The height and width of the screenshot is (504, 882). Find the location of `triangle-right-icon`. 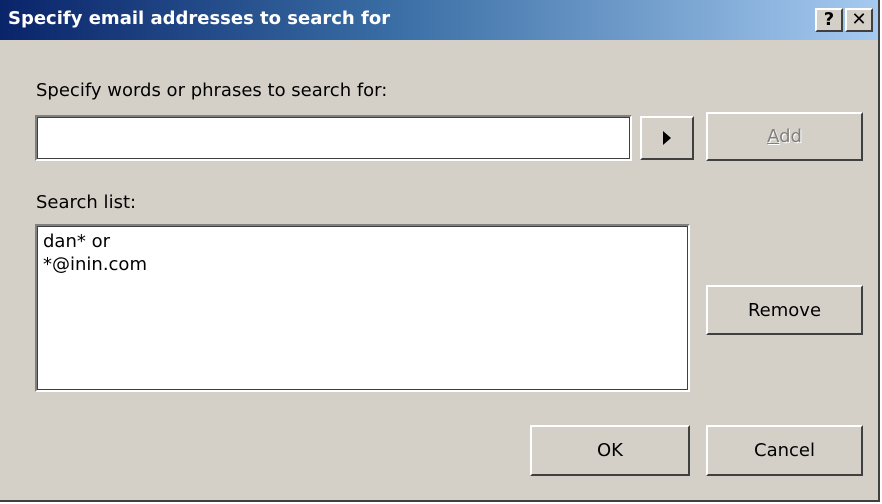

triangle-right-icon is located at coordinates (667, 138).